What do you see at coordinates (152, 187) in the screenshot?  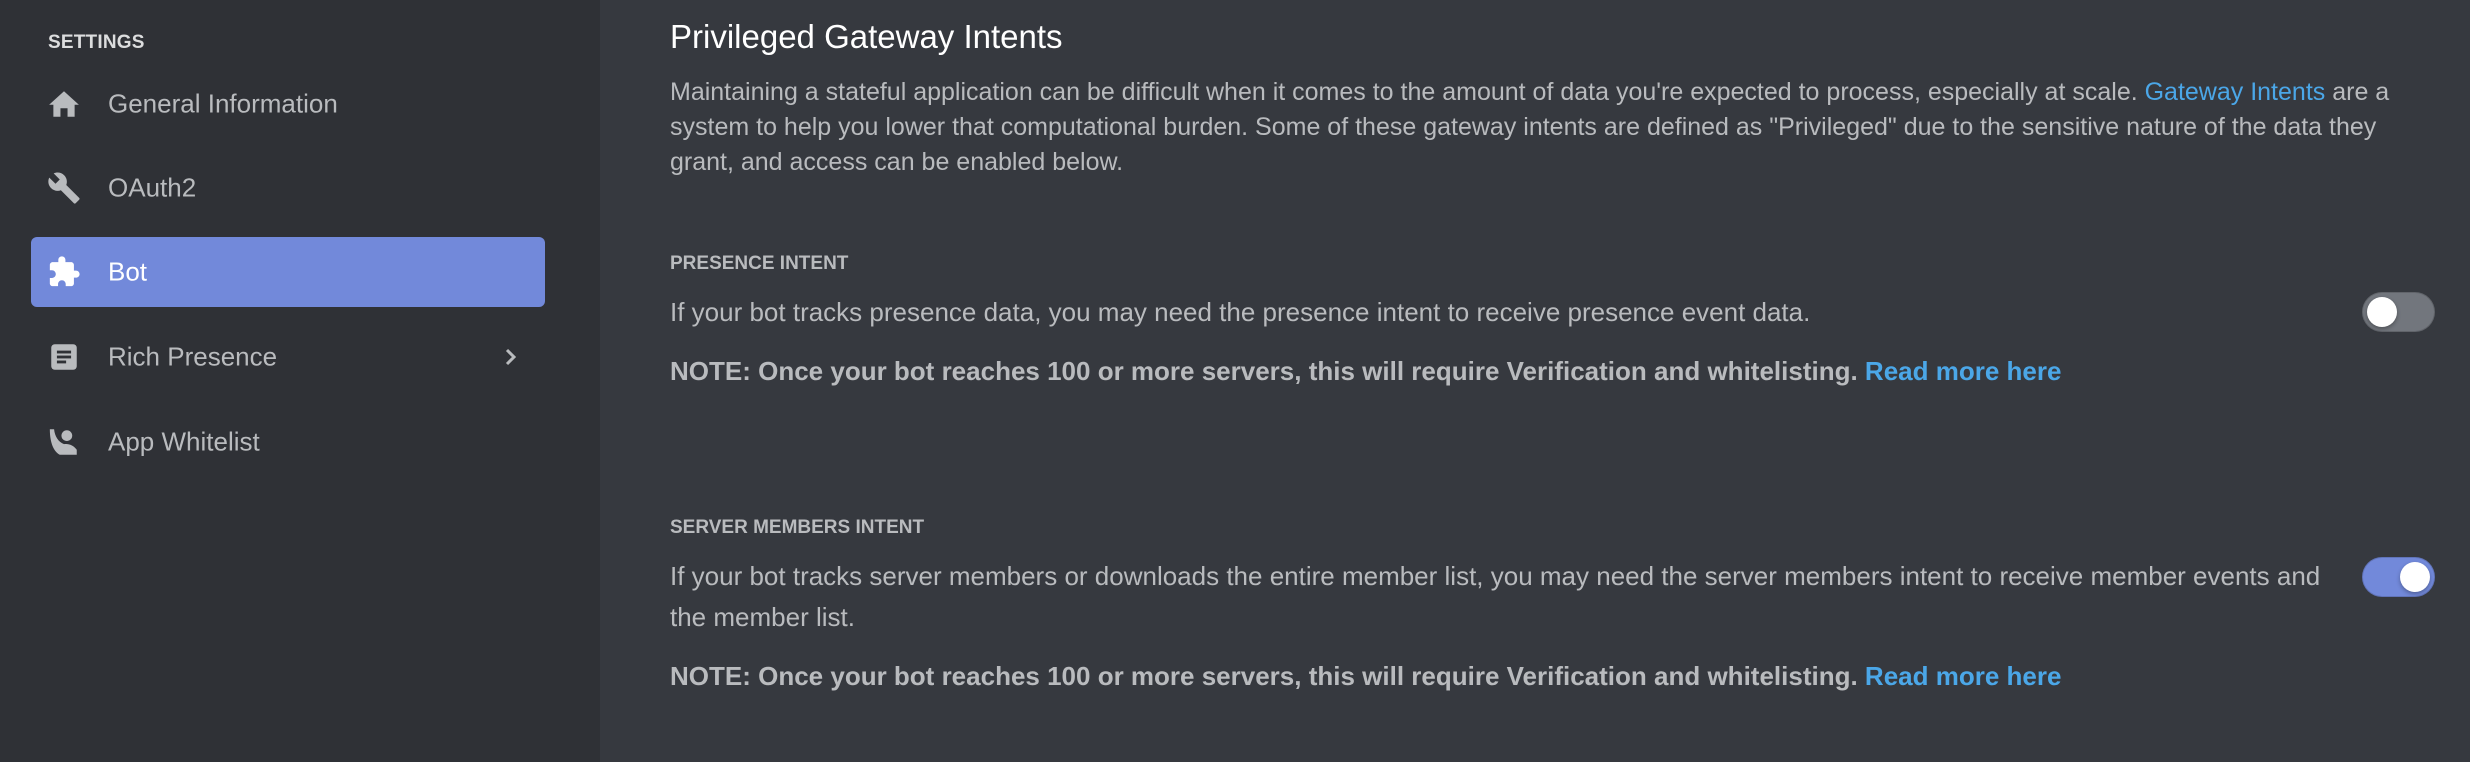 I see `sidebar-item-label: OAuth2` at bounding box center [152, 187].